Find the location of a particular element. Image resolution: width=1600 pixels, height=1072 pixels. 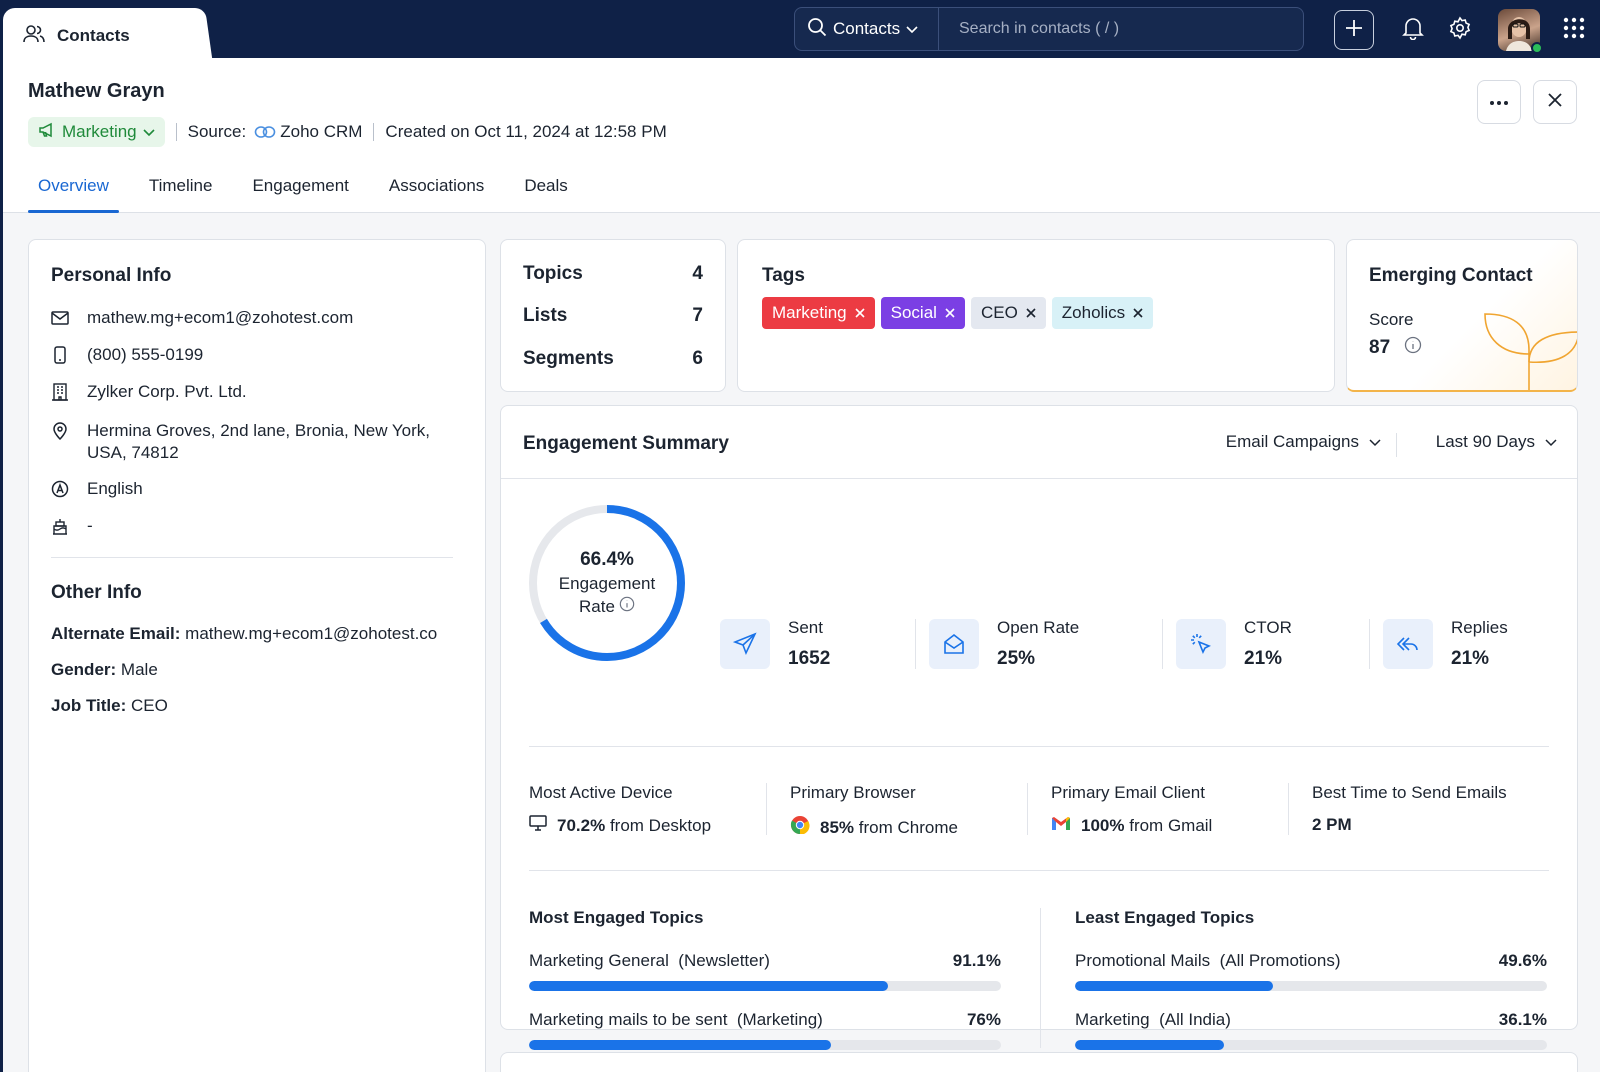

tag-list: Marketing Social CEO Zoholics is located at coordinates (960, 313).